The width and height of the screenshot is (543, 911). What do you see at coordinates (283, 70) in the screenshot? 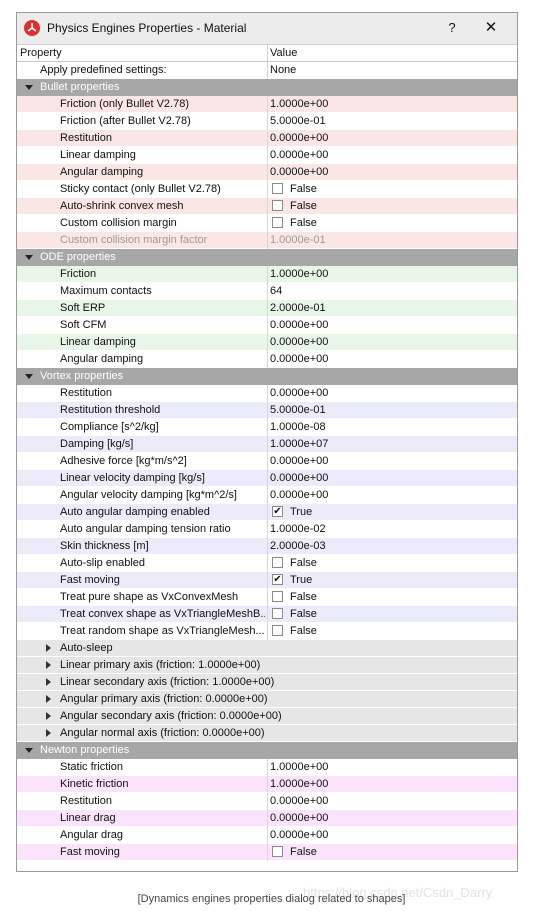
I see `property-value: None` at bounding box center [283, 70].